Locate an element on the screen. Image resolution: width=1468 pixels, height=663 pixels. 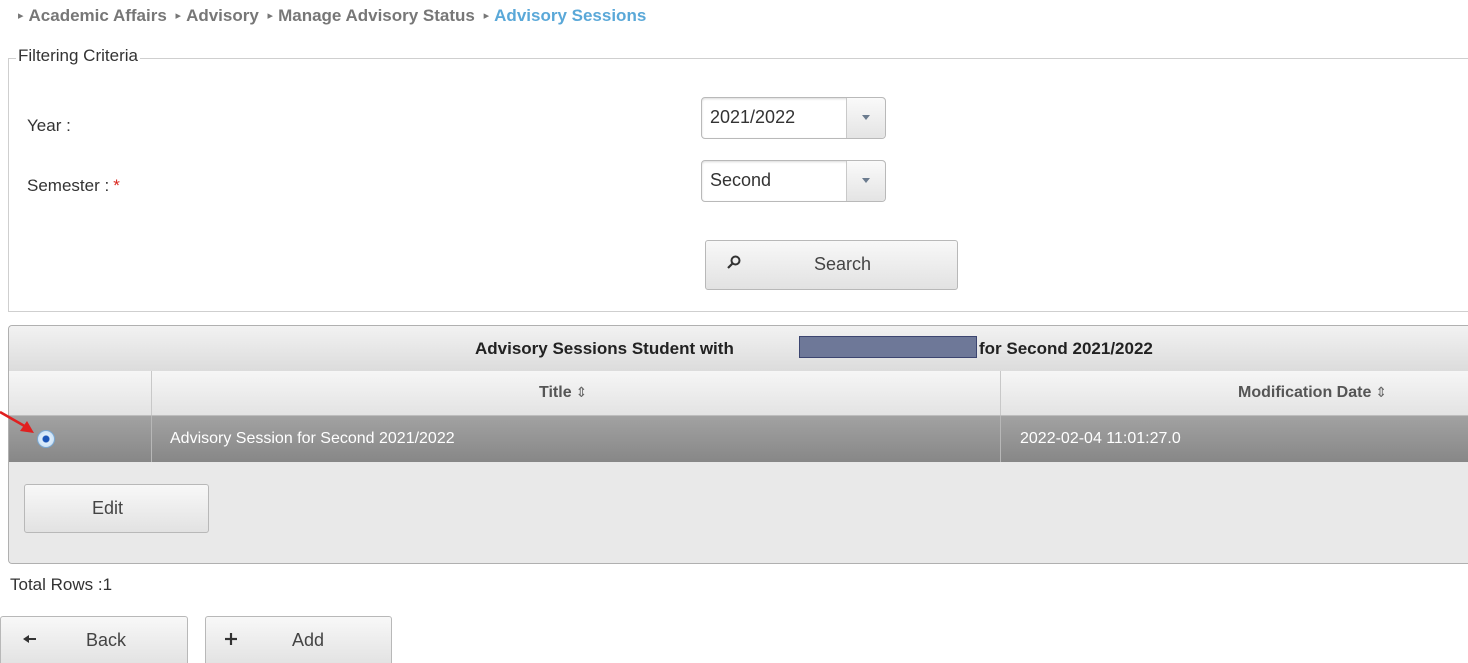
total-rows-count: Total Rows :1 is located at coordinates (61, 584).